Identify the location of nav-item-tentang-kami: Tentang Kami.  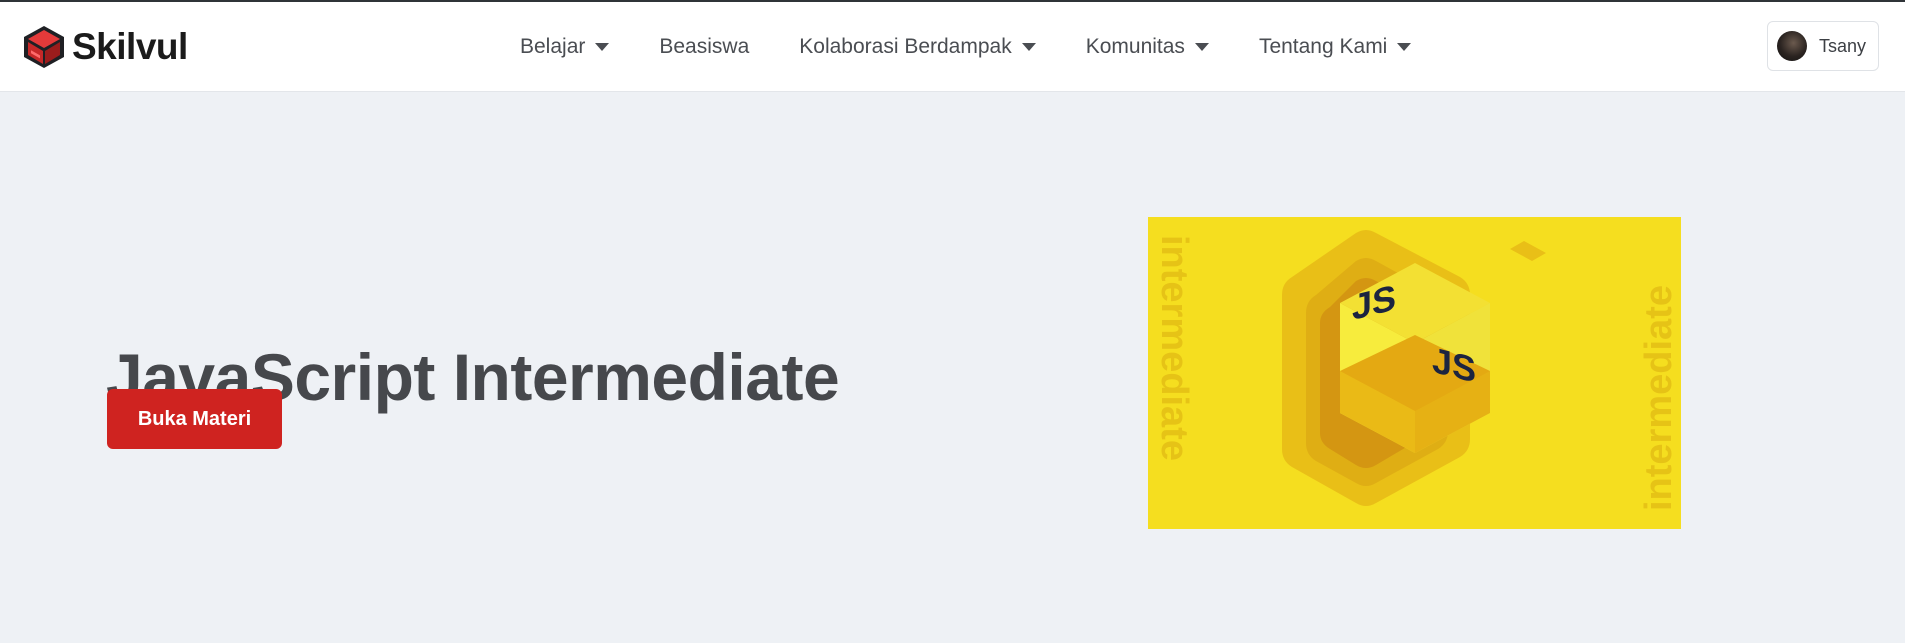
(1335, 46).